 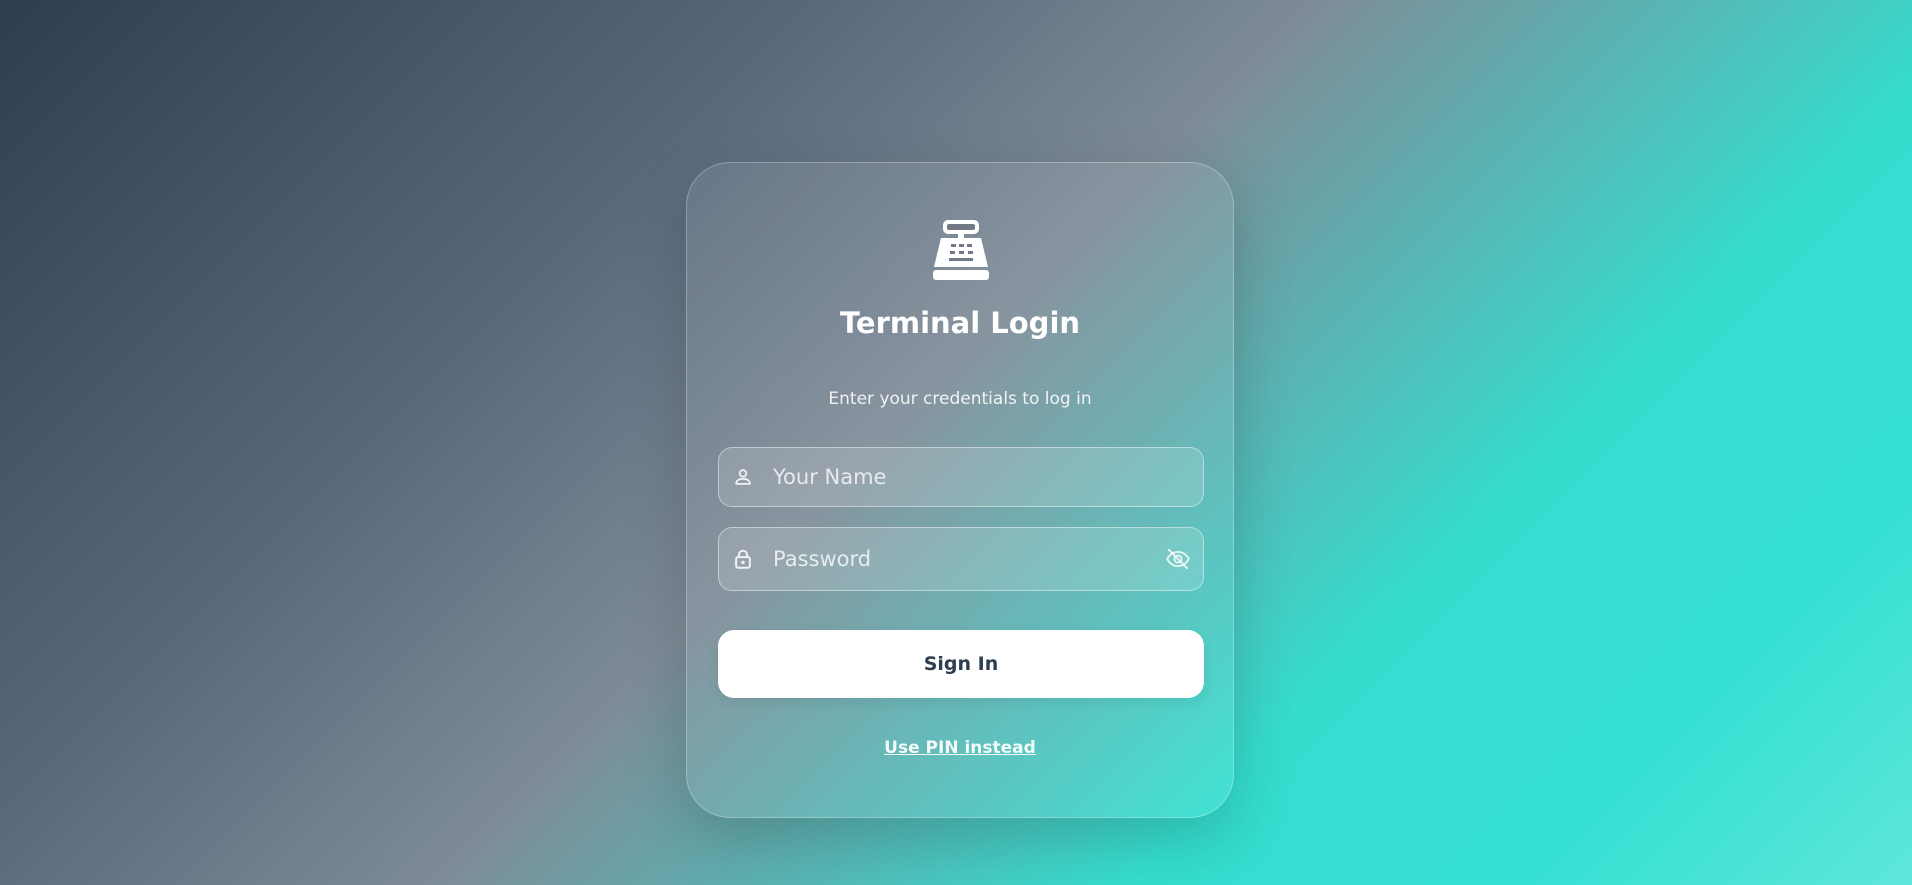 What do you see at coordinates (961, 664) in the screenshot?
I see `sign-in-button: Sign In` at bounding box center [961, 664].